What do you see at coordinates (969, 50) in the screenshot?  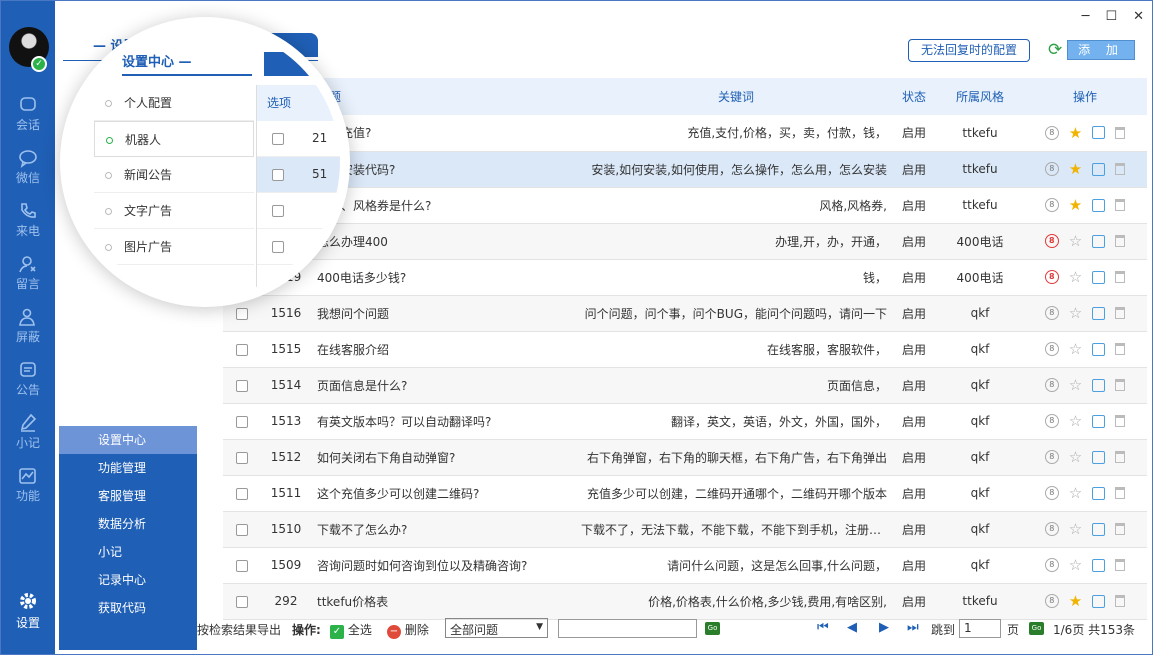 I see `no-reply-config-button: 无法回复时的配置` at bounding box center [969, 50].